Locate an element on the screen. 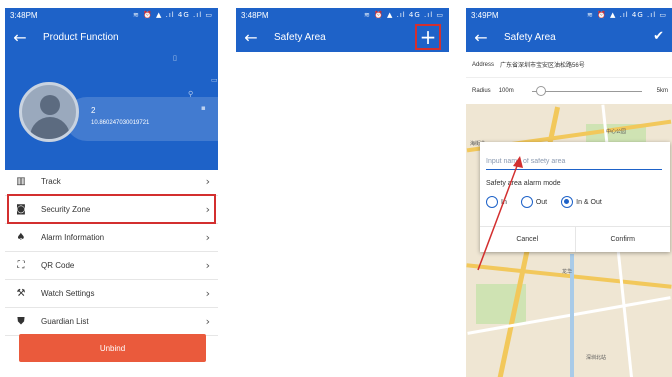 This screenshot has height=377, width=672. address-row: Address 广东省深圳市宝安区油松路56号 is located at coordinates (569, 65).